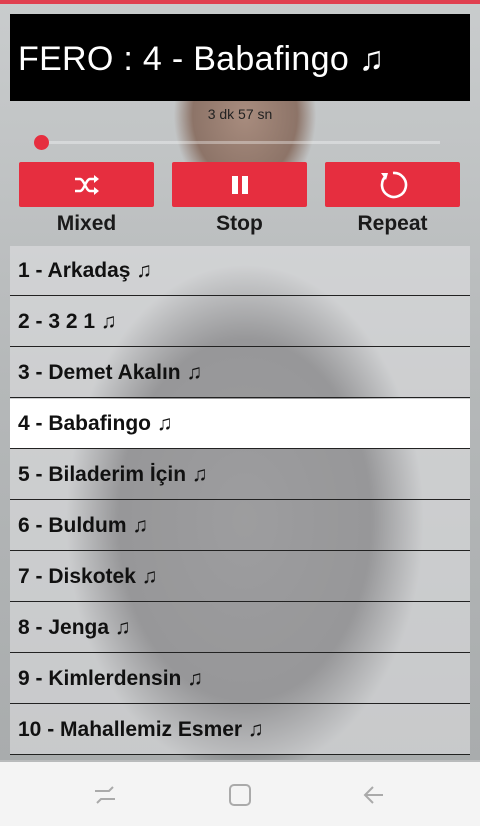  I want to click on now-playing-bar: FERO : 4 - Babafingo ♫, so click(240, 57).